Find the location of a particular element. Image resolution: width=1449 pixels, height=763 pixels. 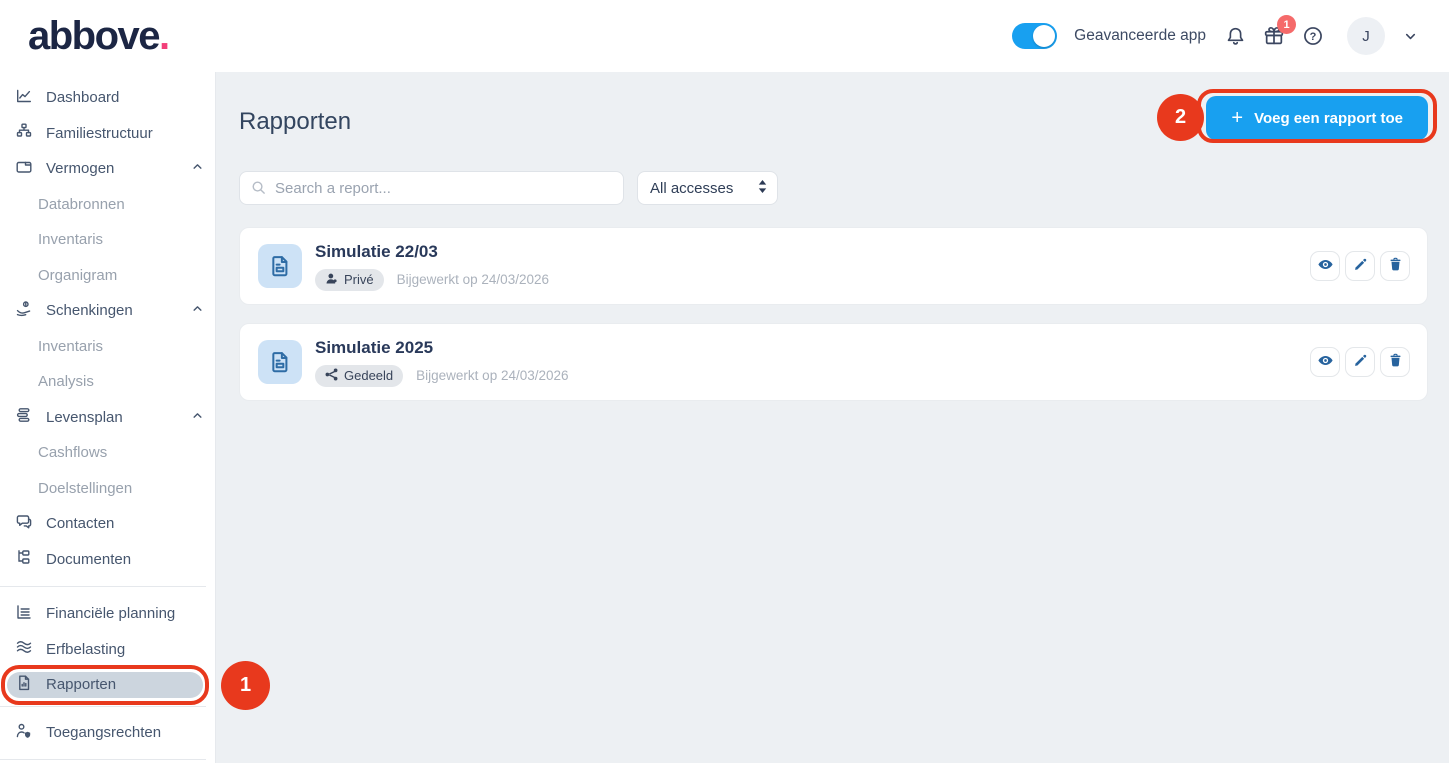

gift-icon: 1 is located at coordinates (1279, 31).